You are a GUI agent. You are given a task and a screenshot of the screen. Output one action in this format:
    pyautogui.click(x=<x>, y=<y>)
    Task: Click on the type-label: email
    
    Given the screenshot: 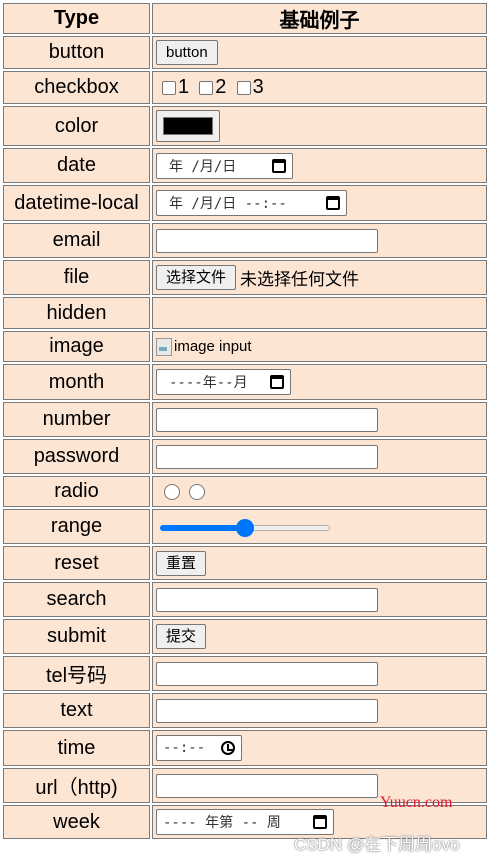 What is the action you would take?
    pyautogui.click(x=76, y=240)
    